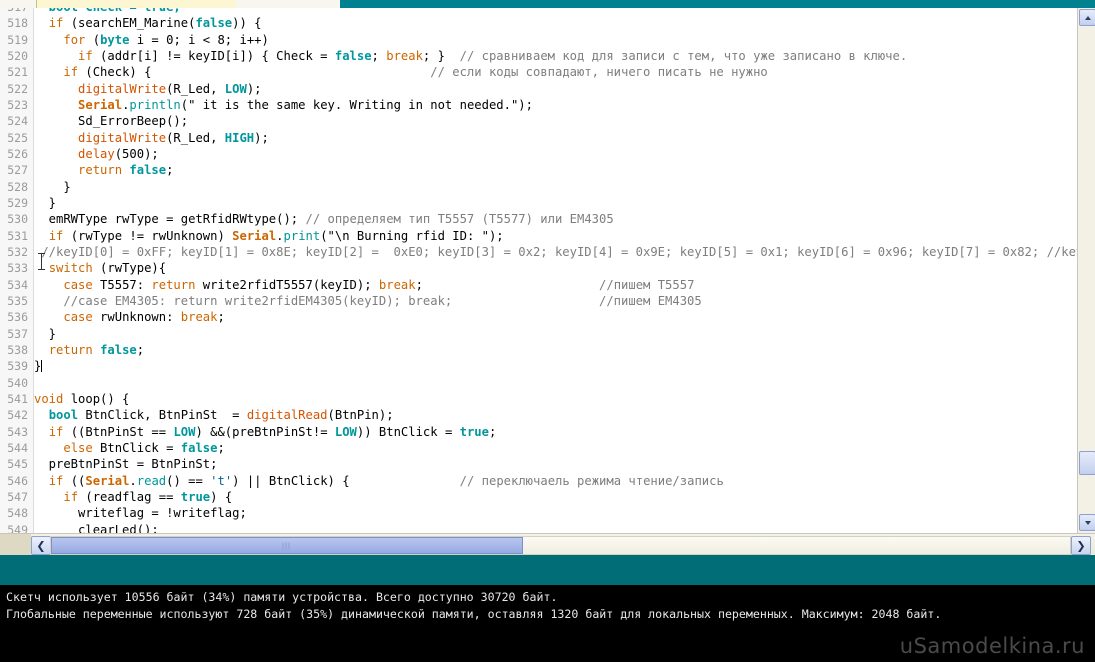 The width and height of the screenshot is (1095, 662). I want to click on code-token: writeflag = !writeflag;, so click(140, 513).